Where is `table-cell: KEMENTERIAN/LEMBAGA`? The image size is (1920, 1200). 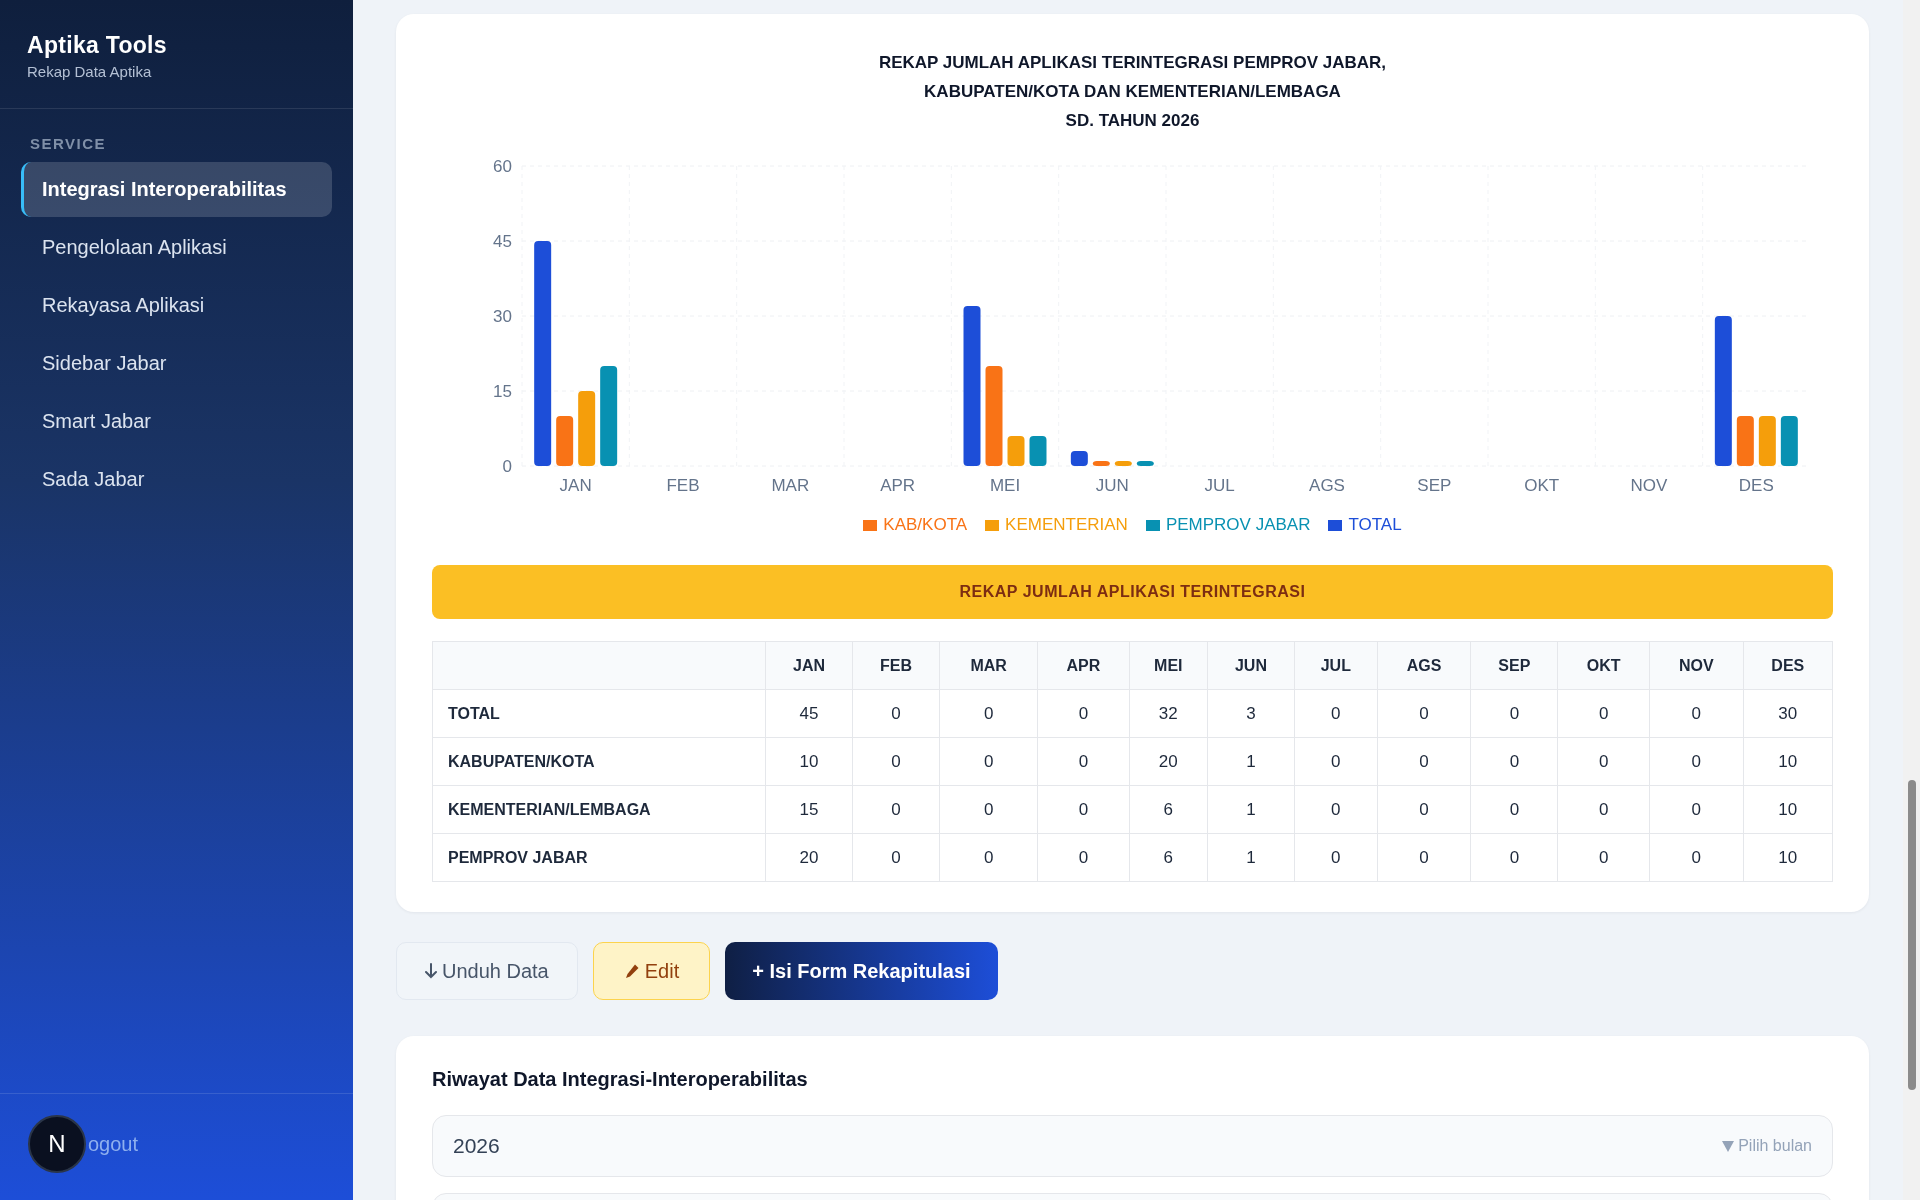
table-cell: KEMENTERIAN/LEMBAGA is located at coordinates (599, 809).